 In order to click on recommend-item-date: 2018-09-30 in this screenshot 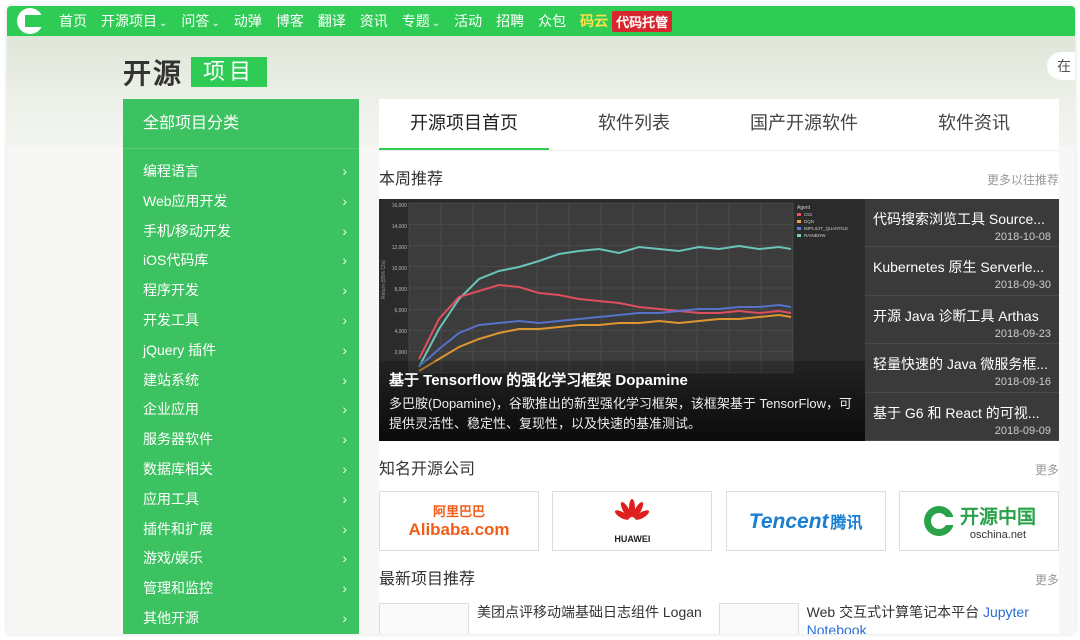, I will do `click(1022, 285)`.